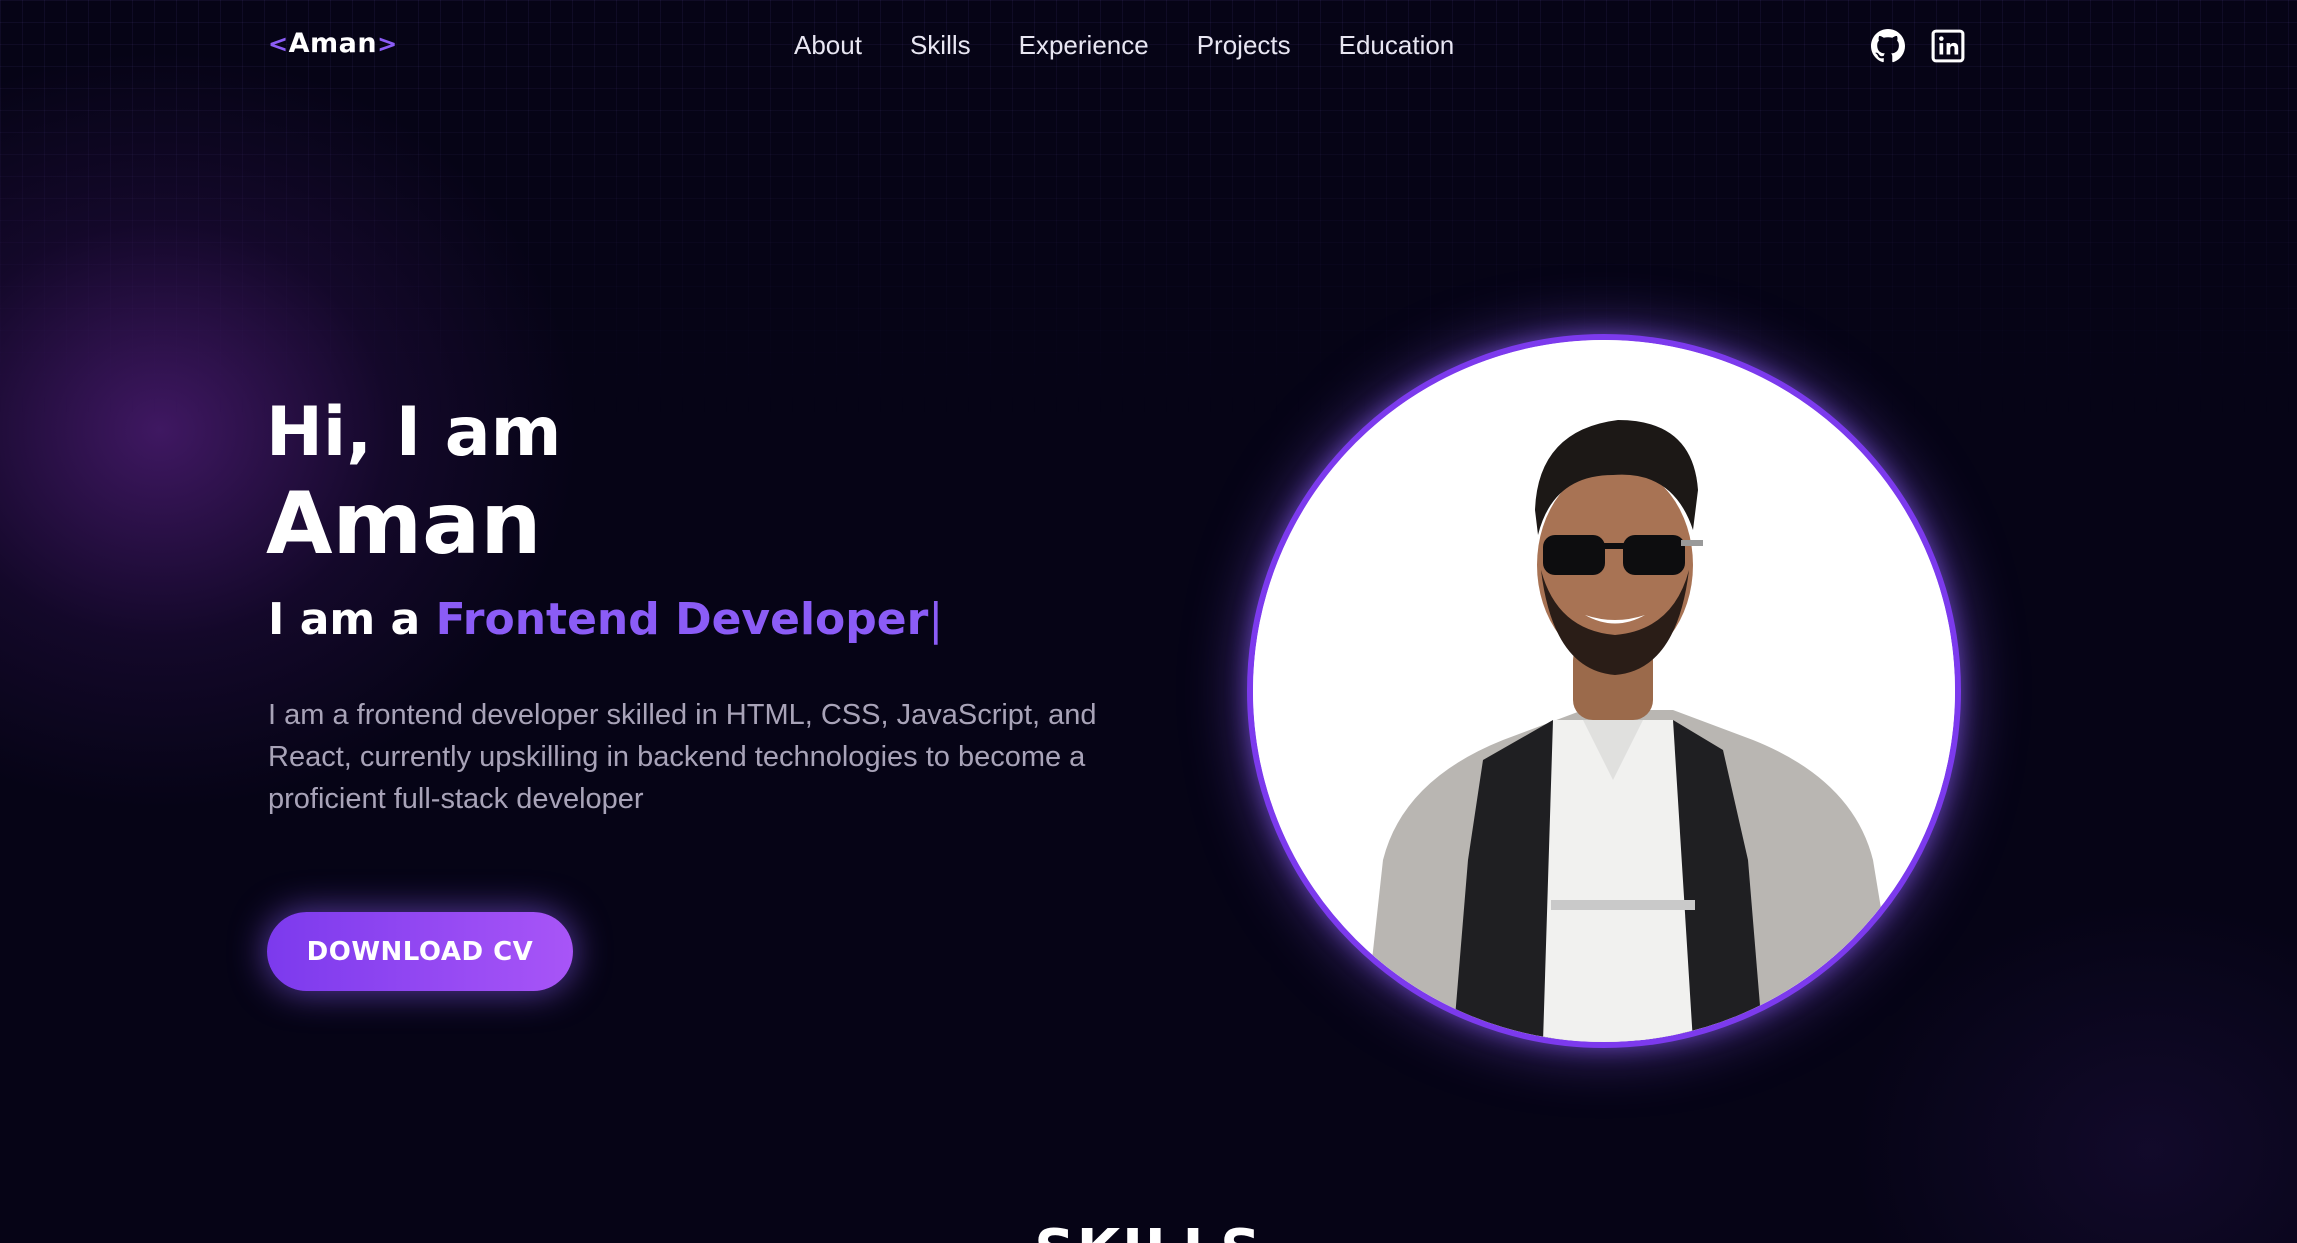 This screenshot has width=2297, height=1243. Describe the element at coordinates (1918, 46) in the screenshot. I see `social-links` at that location.